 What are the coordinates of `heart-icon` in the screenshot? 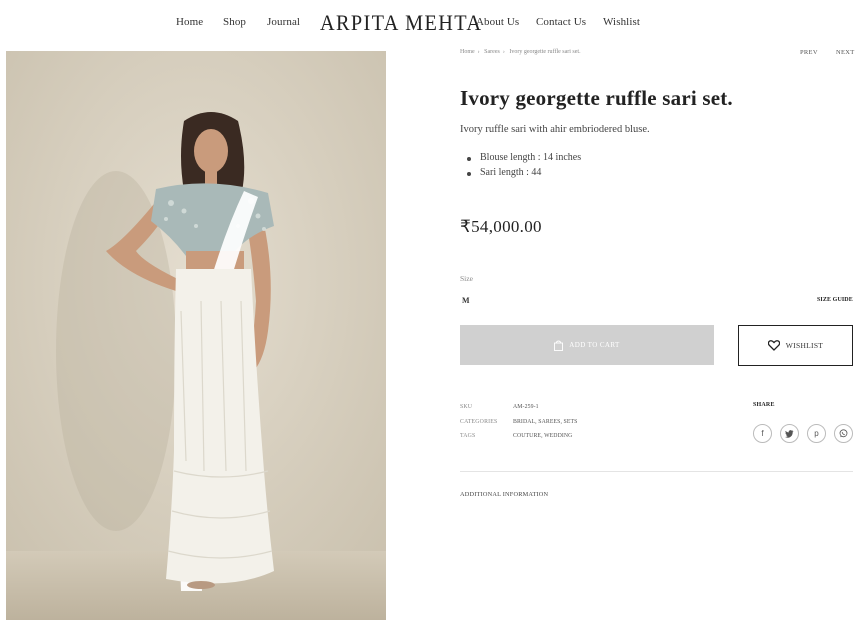 It's located at (773, 345).